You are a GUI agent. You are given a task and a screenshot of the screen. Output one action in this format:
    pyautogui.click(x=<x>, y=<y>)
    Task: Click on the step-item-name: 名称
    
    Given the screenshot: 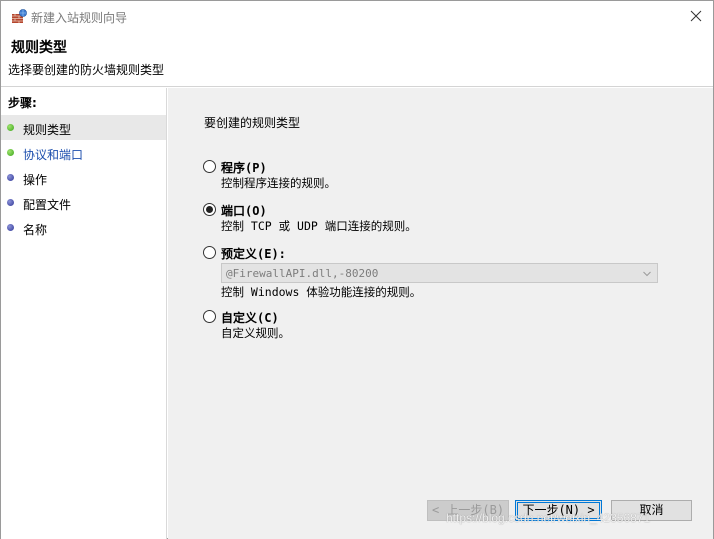 What is the action you would take?
    pyautogui.click(x=83, y=227)
    